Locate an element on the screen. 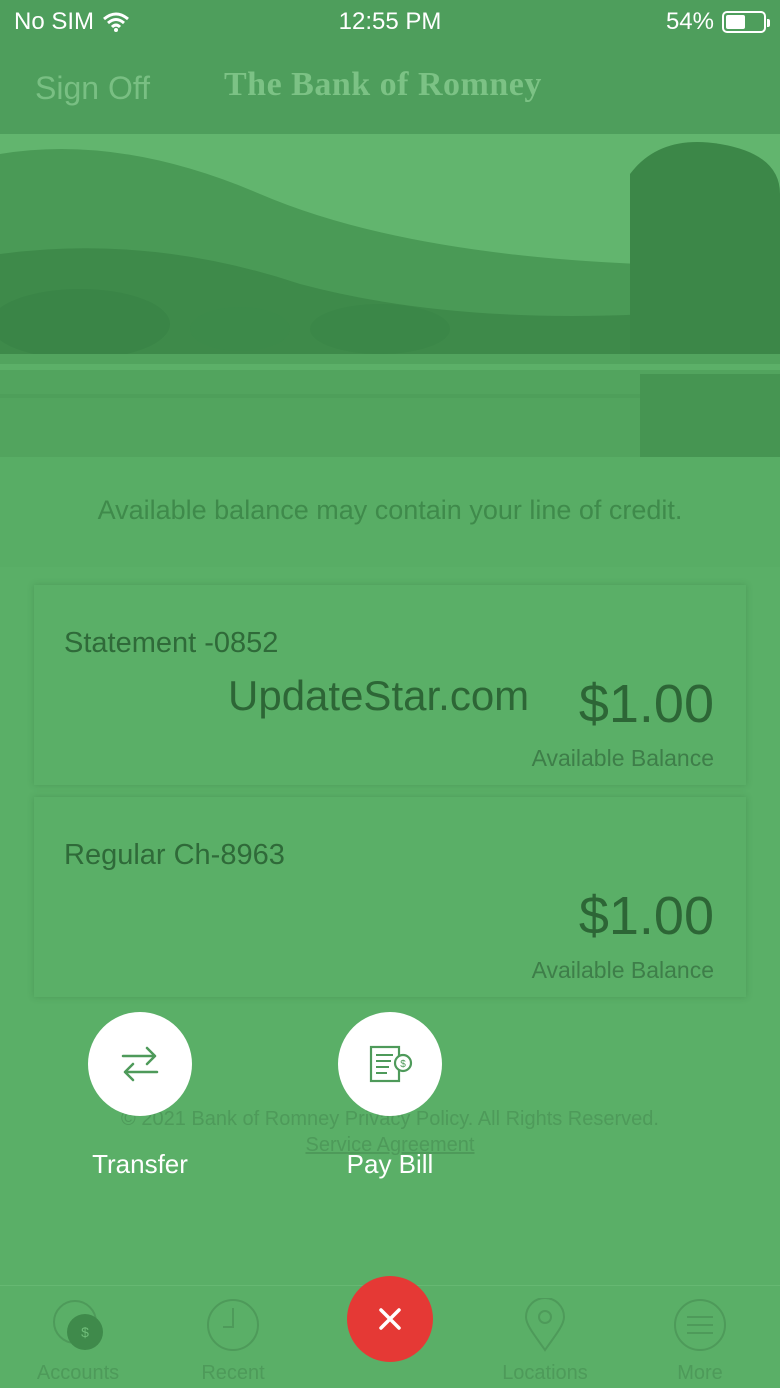  pay-bill-icon: $ is located at coordinates (391, 1064).